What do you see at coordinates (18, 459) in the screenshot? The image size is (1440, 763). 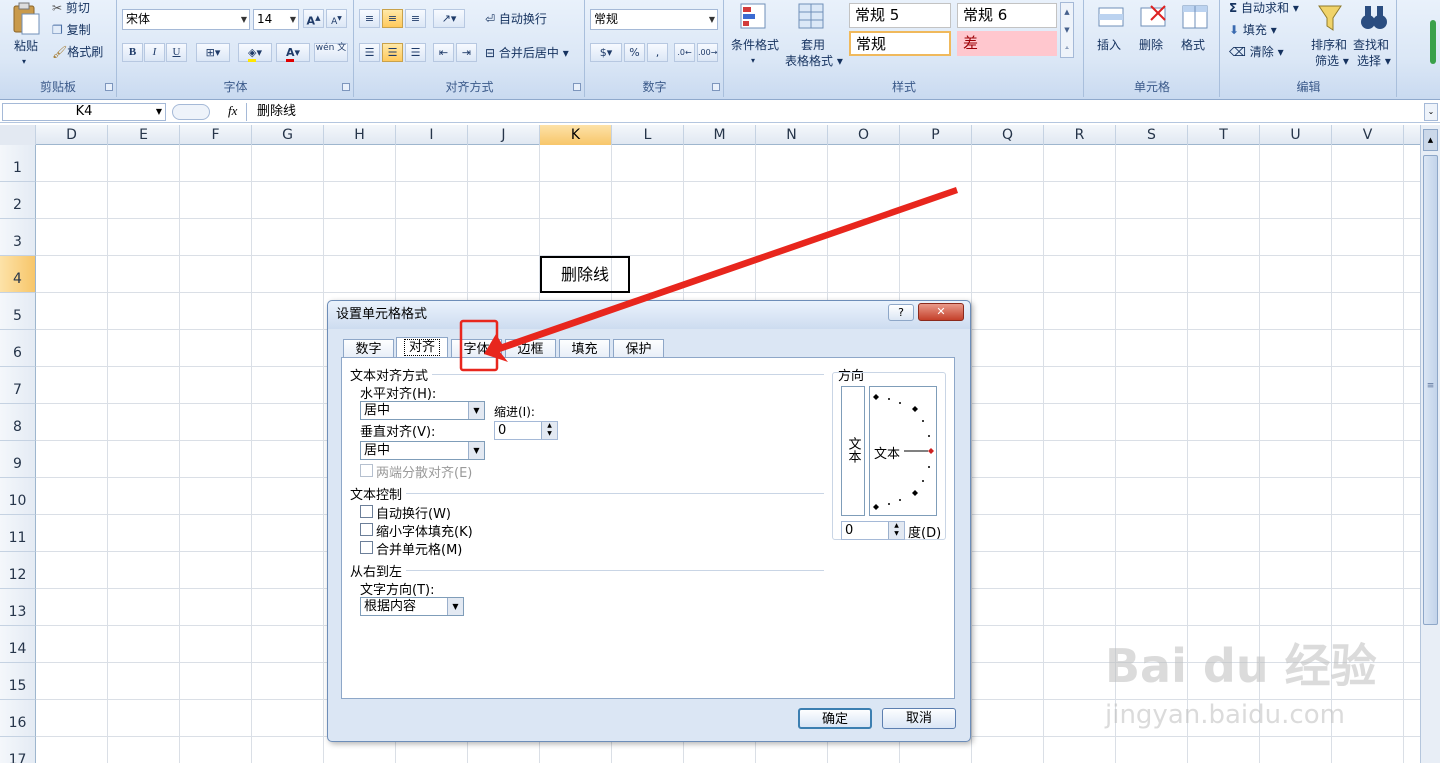 I see `row-header: 9` at bounding box center [18, 459].